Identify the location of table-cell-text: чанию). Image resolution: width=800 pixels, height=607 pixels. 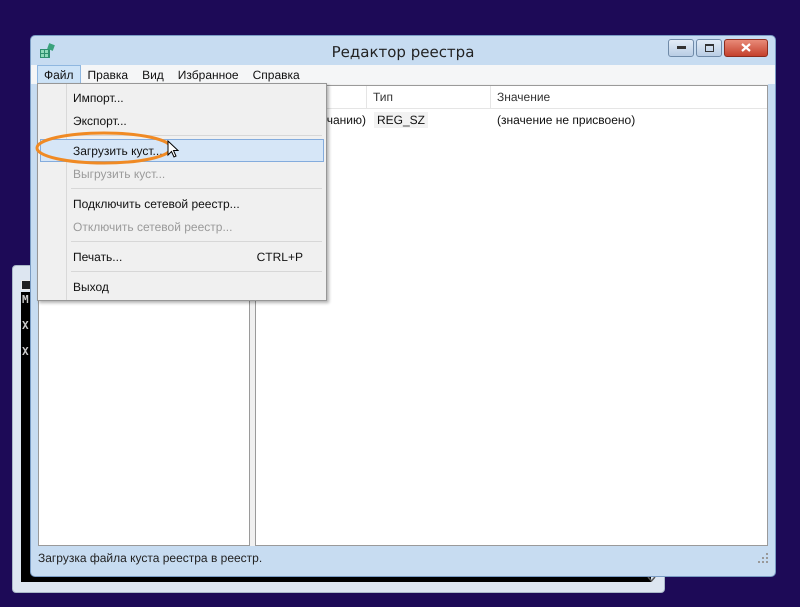
(346, 120).